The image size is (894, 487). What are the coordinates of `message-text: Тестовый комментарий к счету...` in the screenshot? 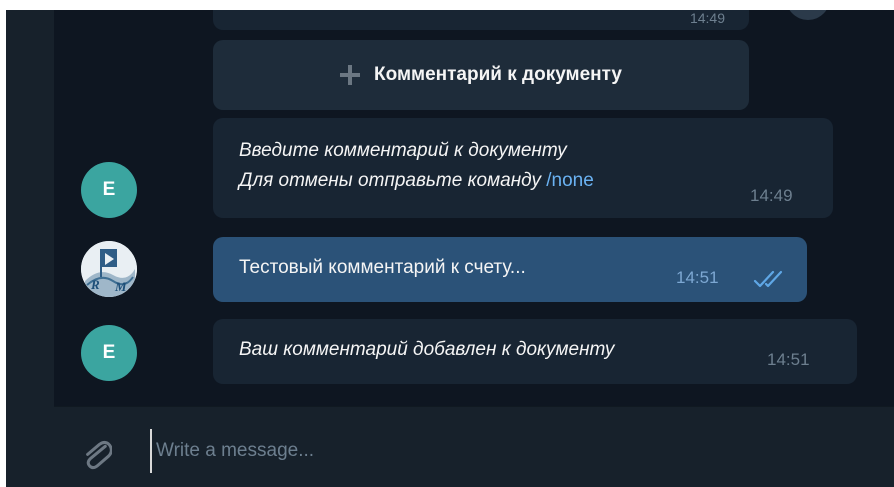 It's located at (382, 267).